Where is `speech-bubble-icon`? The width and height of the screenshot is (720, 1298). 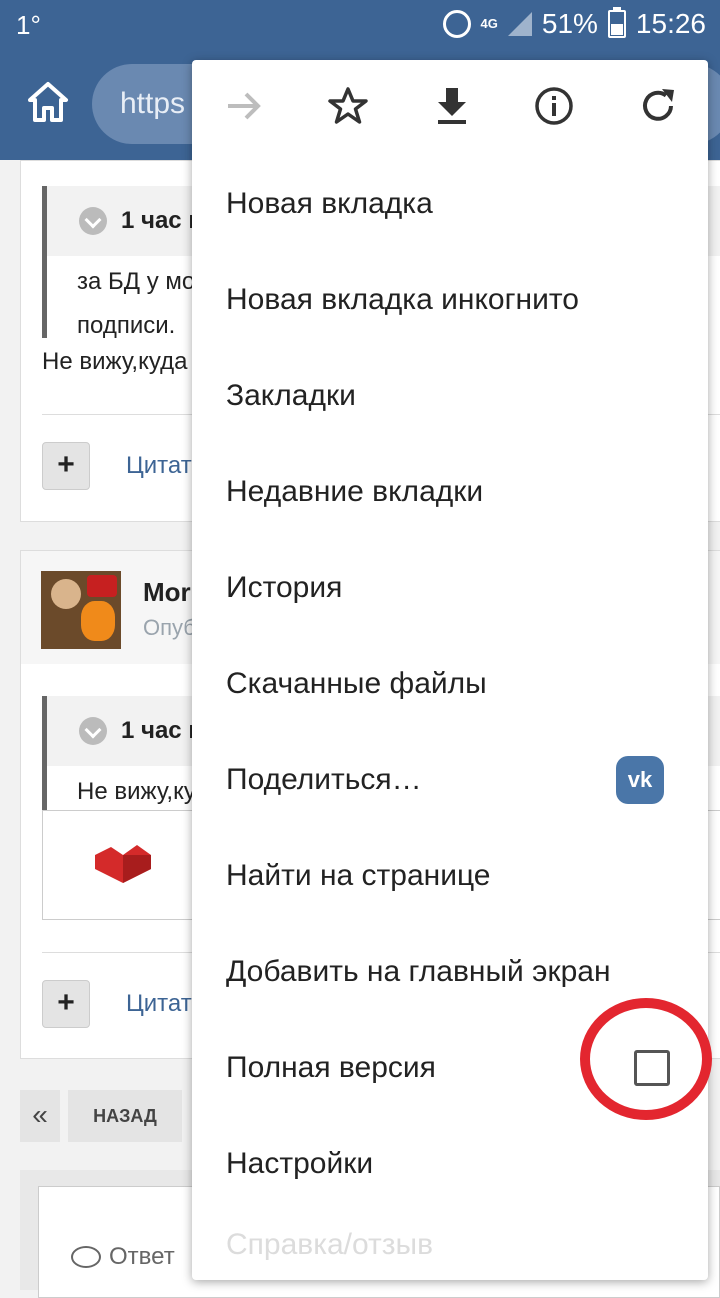 speech-bubble-icon is located at coordinates (86, 1257).